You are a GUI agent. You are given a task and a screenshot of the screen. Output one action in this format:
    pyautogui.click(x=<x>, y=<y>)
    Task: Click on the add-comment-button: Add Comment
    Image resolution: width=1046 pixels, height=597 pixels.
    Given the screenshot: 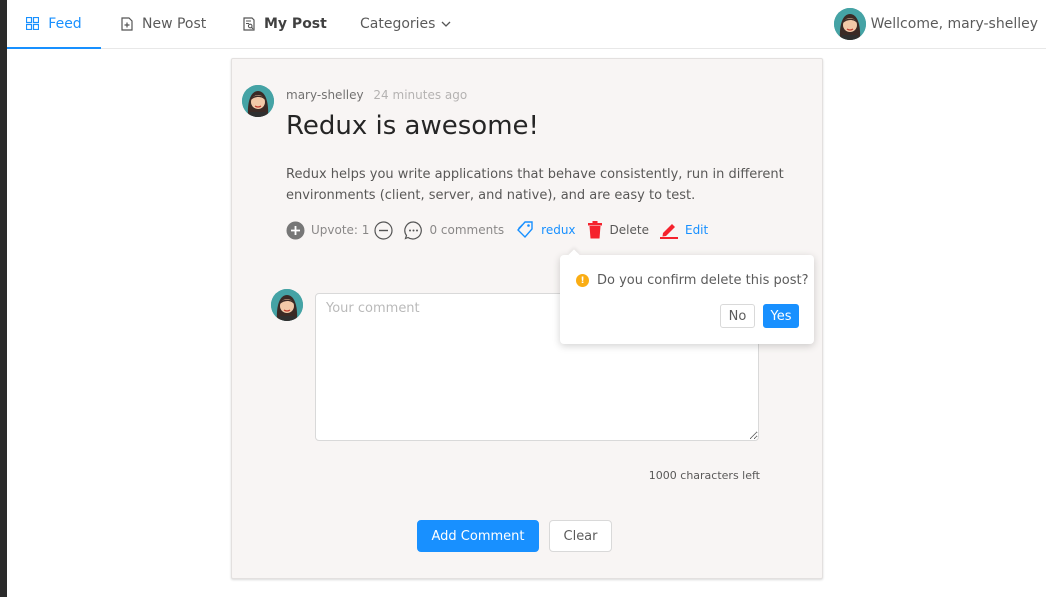 What is the action you would take?
    pyautogui.click(x=478, y=536)
    